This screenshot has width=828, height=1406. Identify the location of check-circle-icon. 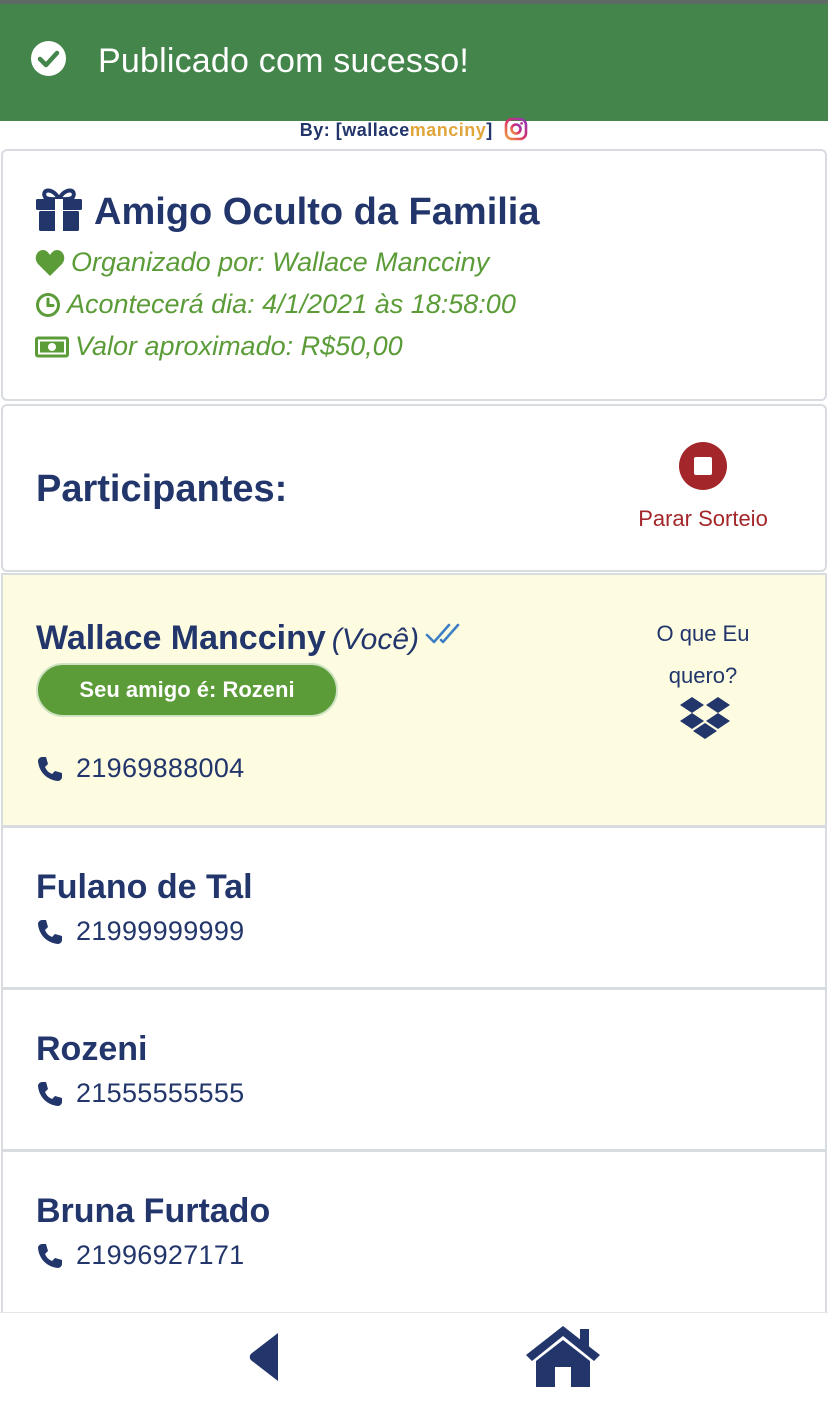
(48, 58).